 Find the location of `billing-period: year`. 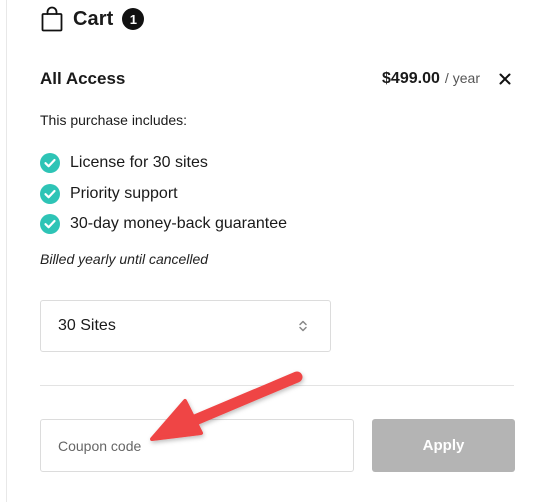

billing-period: year is located at coordinates (466, 78).